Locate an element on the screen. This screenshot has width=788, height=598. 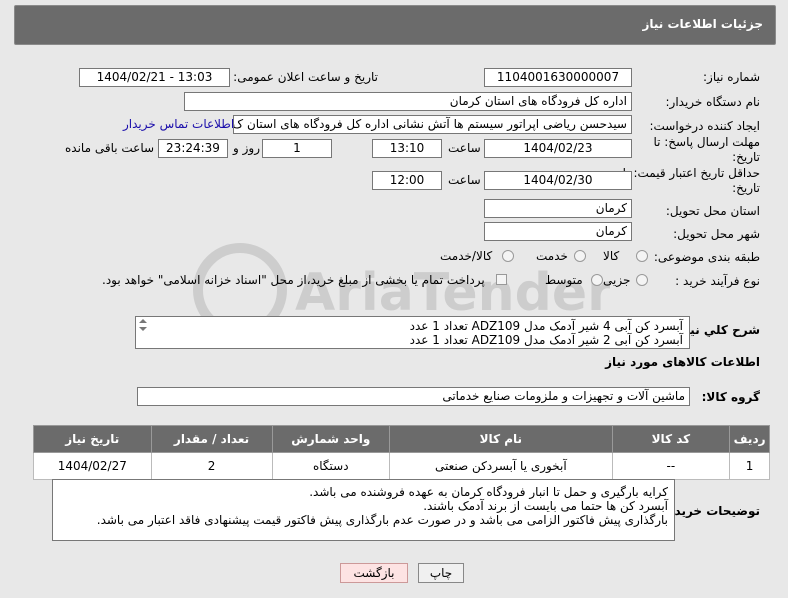
cell-date: 1404/02/27 is located at coordinates (92, 466).